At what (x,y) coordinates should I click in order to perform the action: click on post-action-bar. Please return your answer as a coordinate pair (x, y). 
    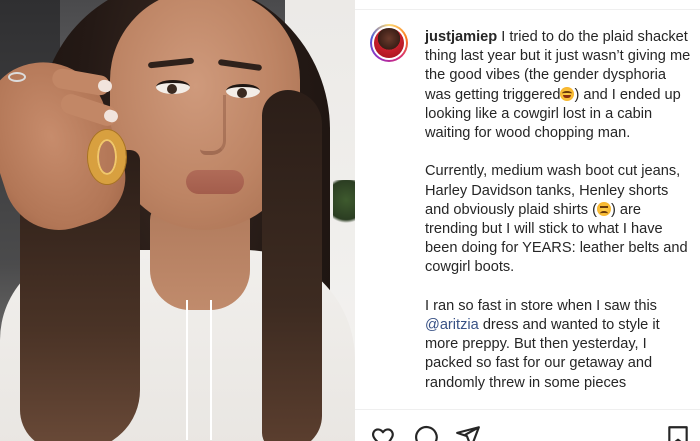
    Looking at the image, I should click on (527, 425).